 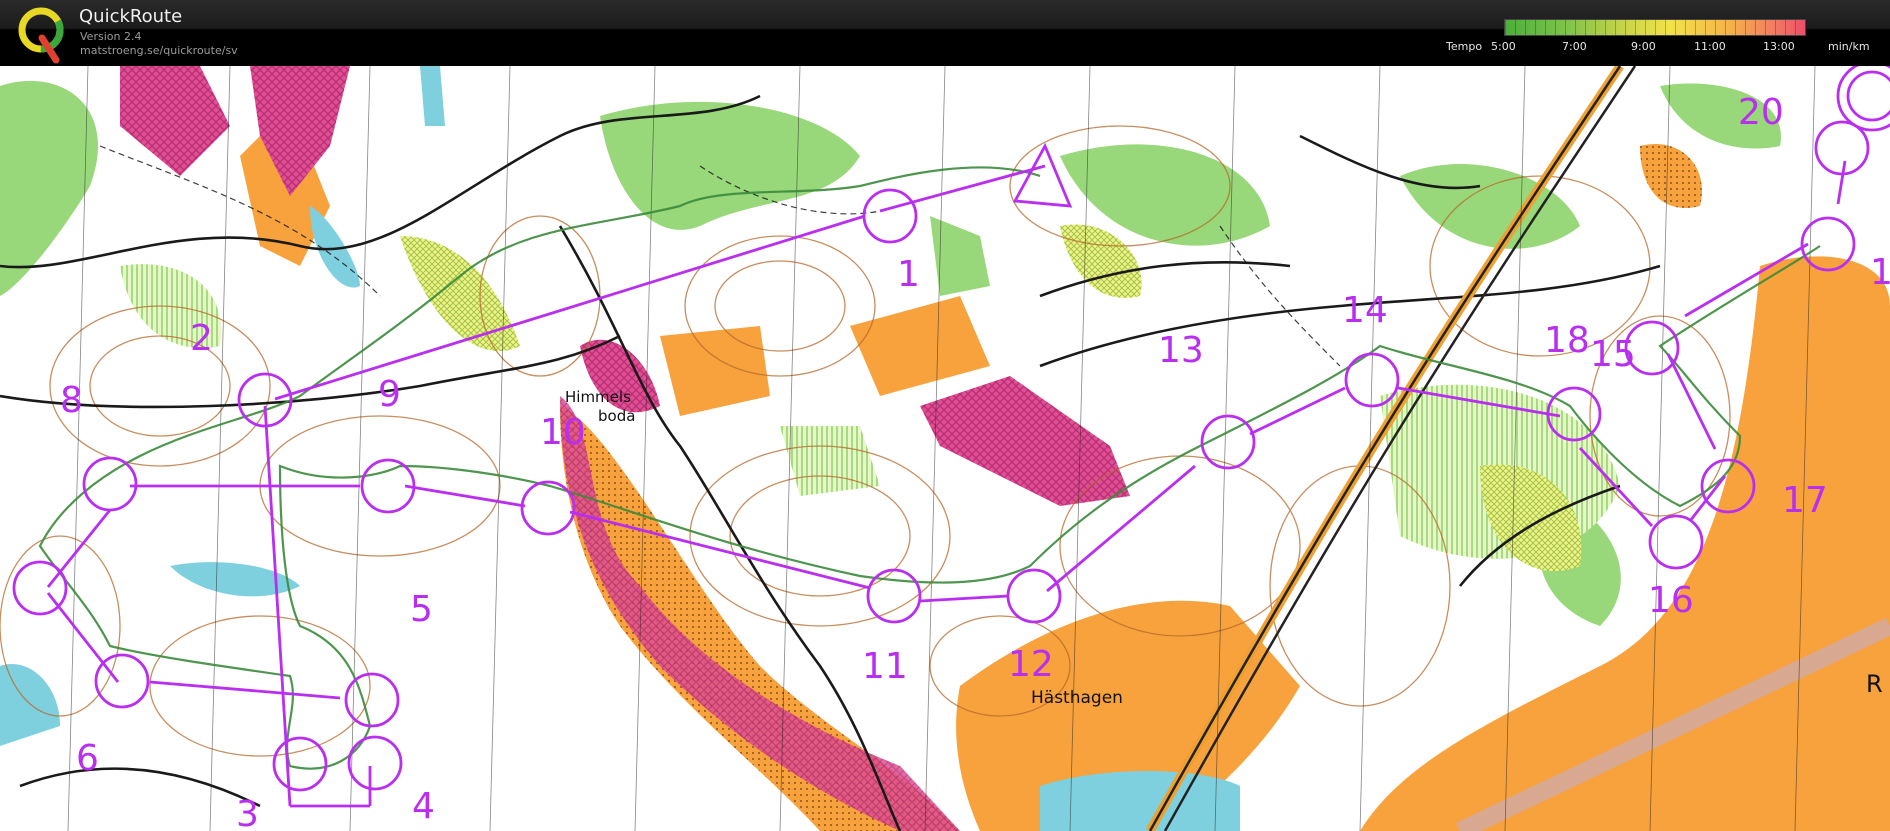 What do you see at coordinates (1464, 46) in the screenshot?
I see `tempo-label: Tempo` at bounding box center [1464, 46].